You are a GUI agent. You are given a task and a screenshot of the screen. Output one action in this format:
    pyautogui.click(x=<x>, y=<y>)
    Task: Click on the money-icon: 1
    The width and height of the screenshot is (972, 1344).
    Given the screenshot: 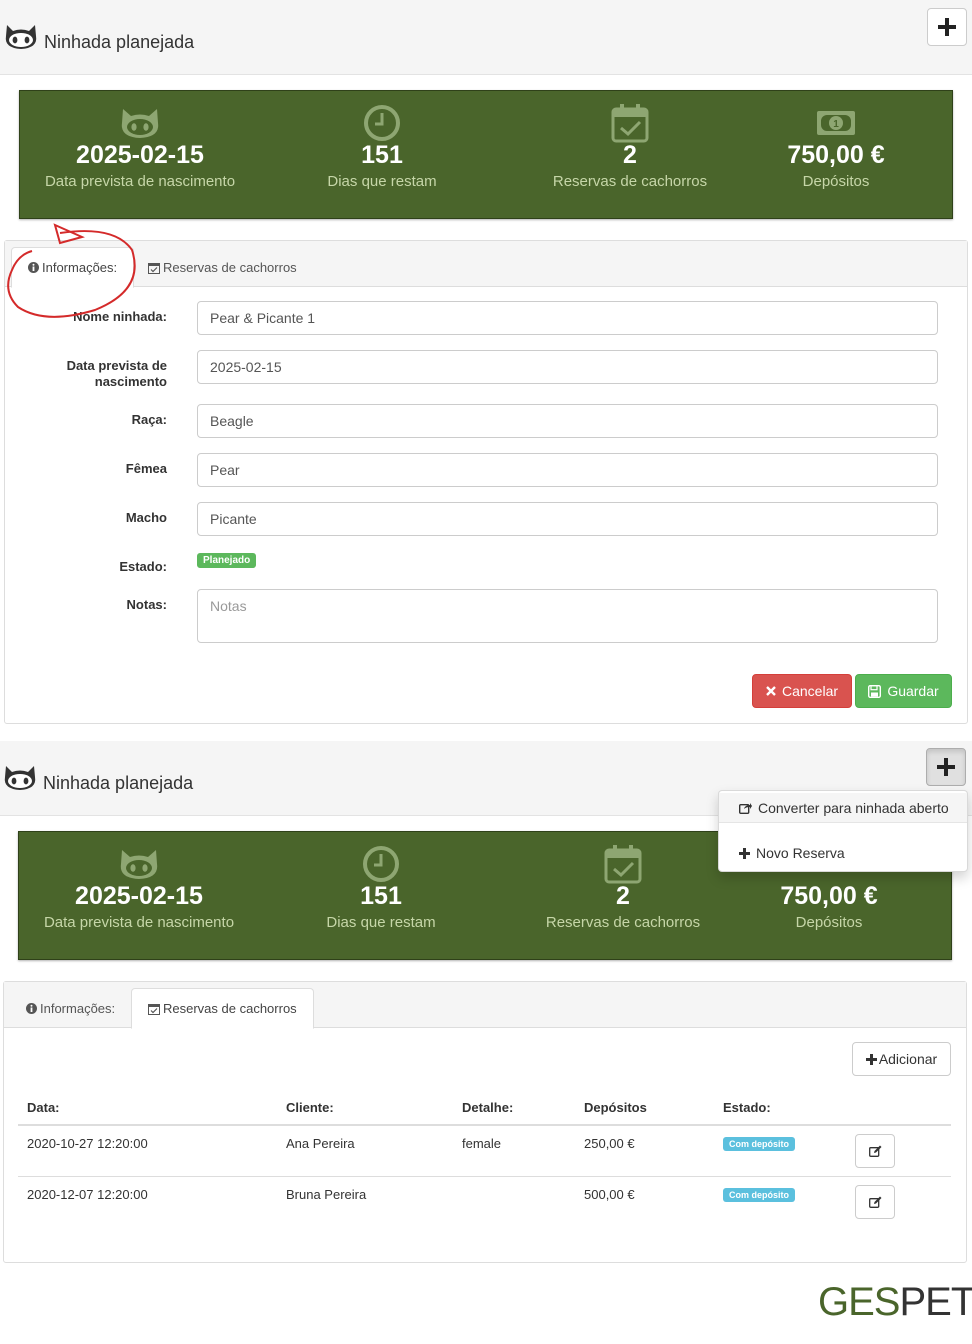 What is the action you would take?
    pyautogui.click(x=836, y=123)
    